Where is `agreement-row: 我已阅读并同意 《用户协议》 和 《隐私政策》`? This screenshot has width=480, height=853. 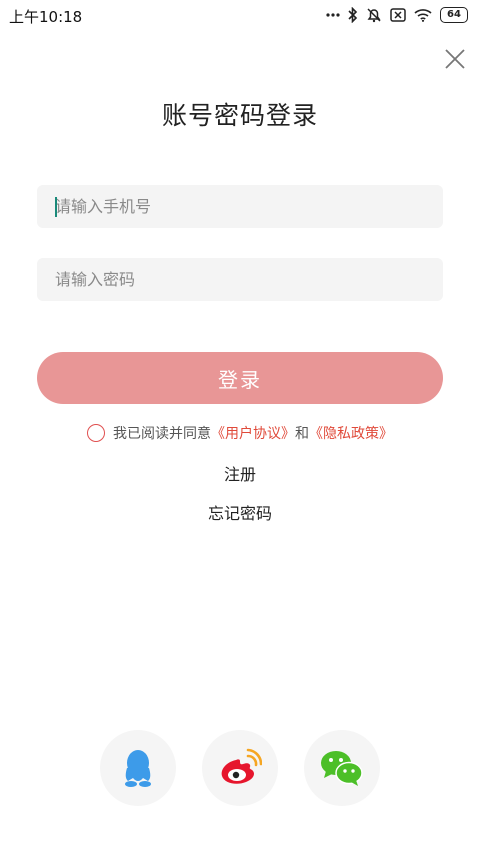 agreement-row: 我已阅读并同意 《用户协议》 和 《隐私政策》 is located at coordinates (240, 433).